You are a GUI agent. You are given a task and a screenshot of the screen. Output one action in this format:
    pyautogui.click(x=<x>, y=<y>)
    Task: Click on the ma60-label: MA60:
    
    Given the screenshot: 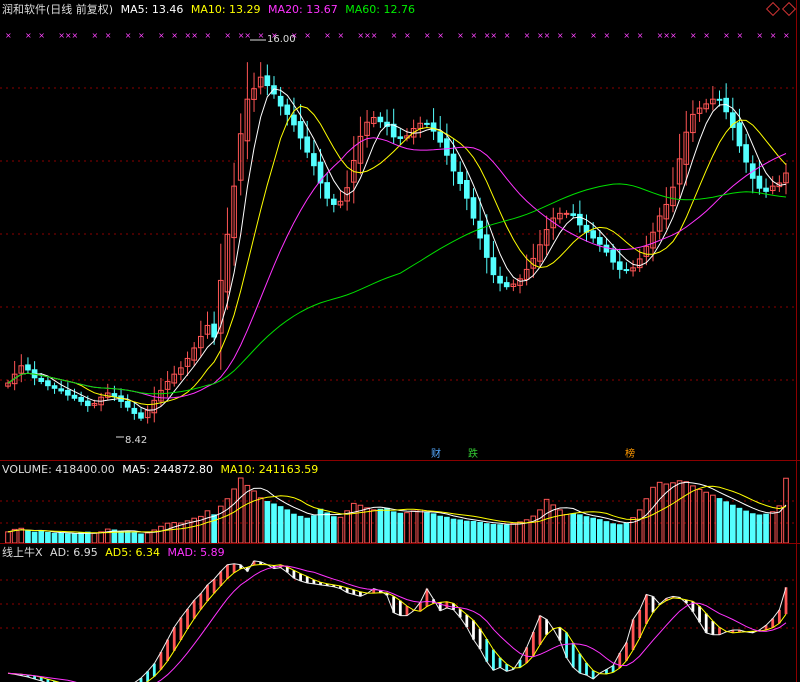 What is the action you would take?
    pyautogui.click(x=362, y=9)
    